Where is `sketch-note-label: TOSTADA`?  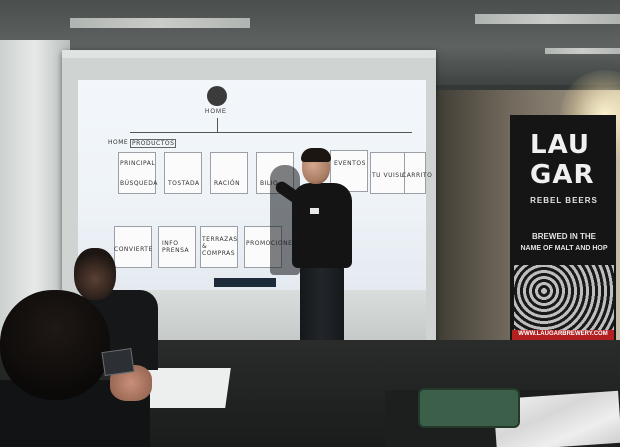 sketch-note-label: TOSTADA is located at coordinates (184, 183).